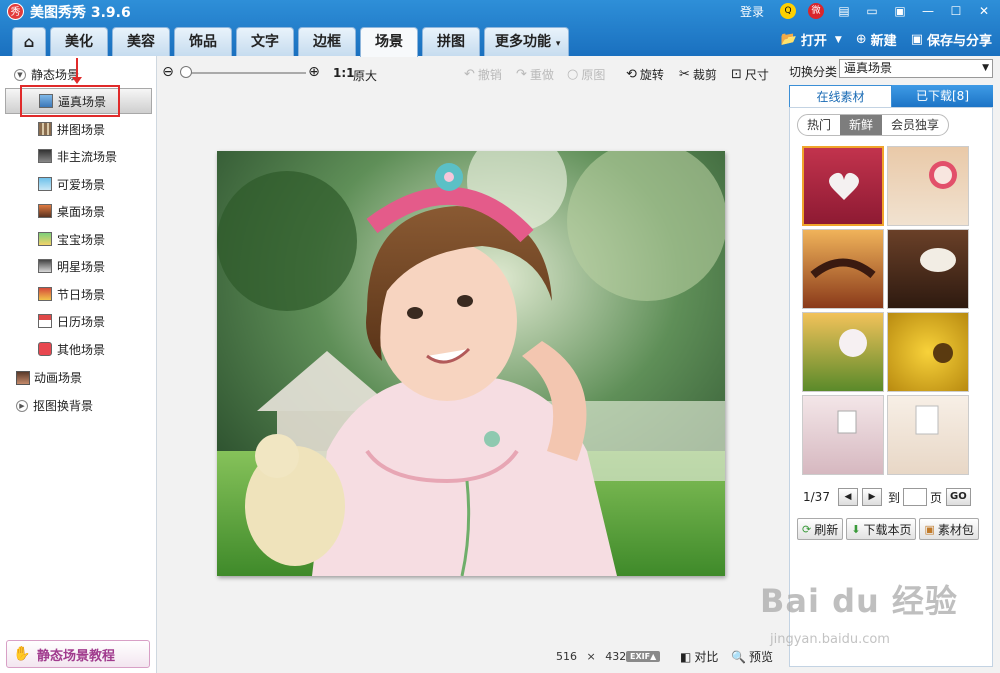 Image resolution: width=1000 pixels, height=673 pixels. I want to click on hands-heart-icon, so click(843, 268).